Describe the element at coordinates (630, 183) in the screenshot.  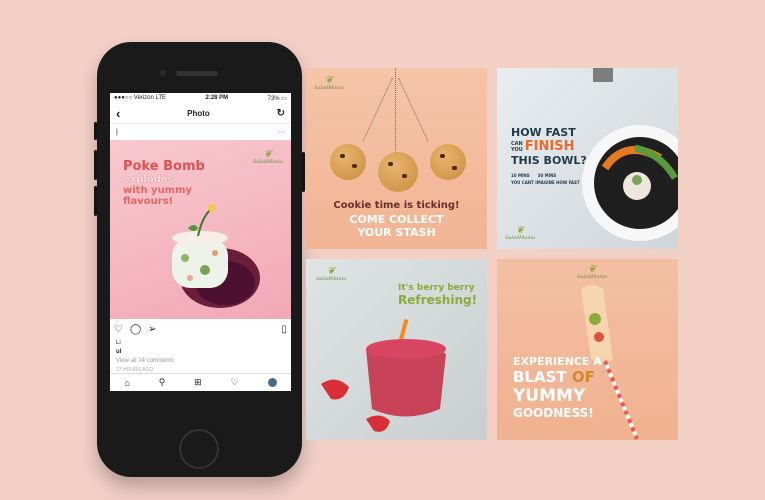
I see `salad-bowl` at that location.